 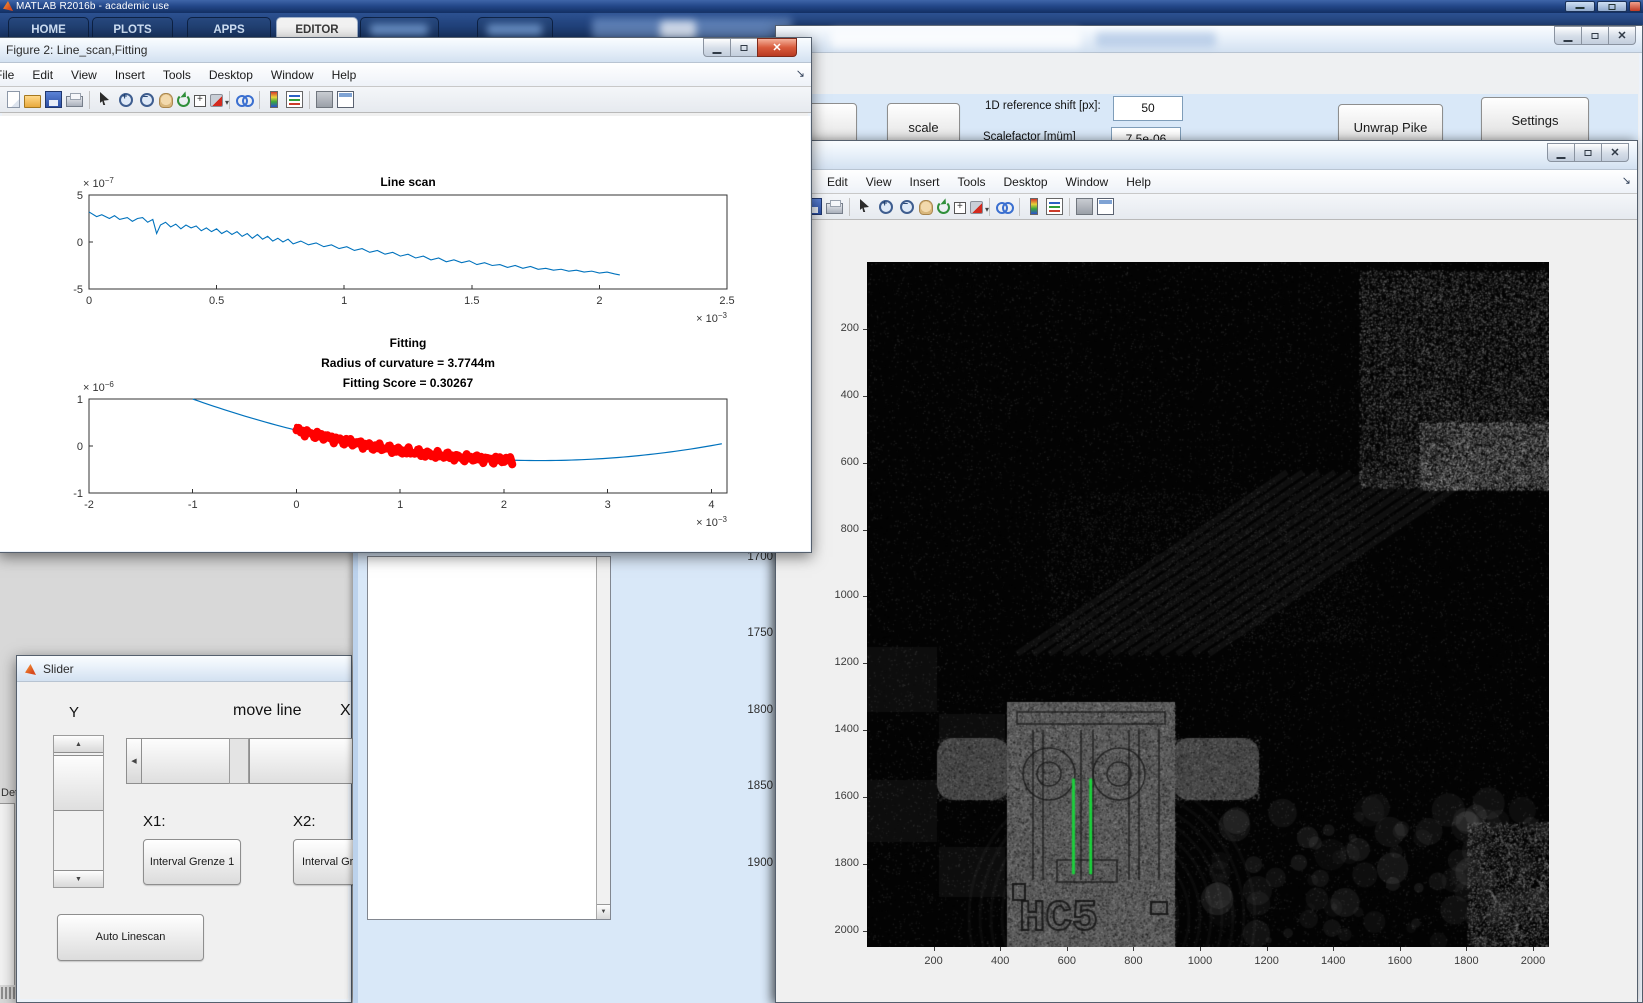 I want to click on x-slider-thumb, so click(x=185, y=761).